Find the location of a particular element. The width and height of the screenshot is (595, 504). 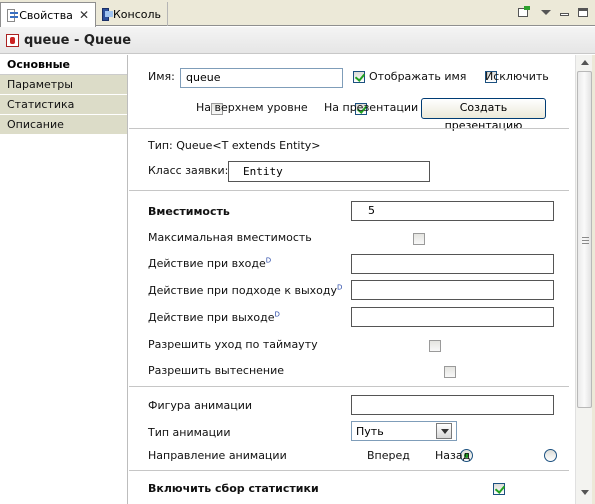

maximize-icon is located at coordinates (583, 13).